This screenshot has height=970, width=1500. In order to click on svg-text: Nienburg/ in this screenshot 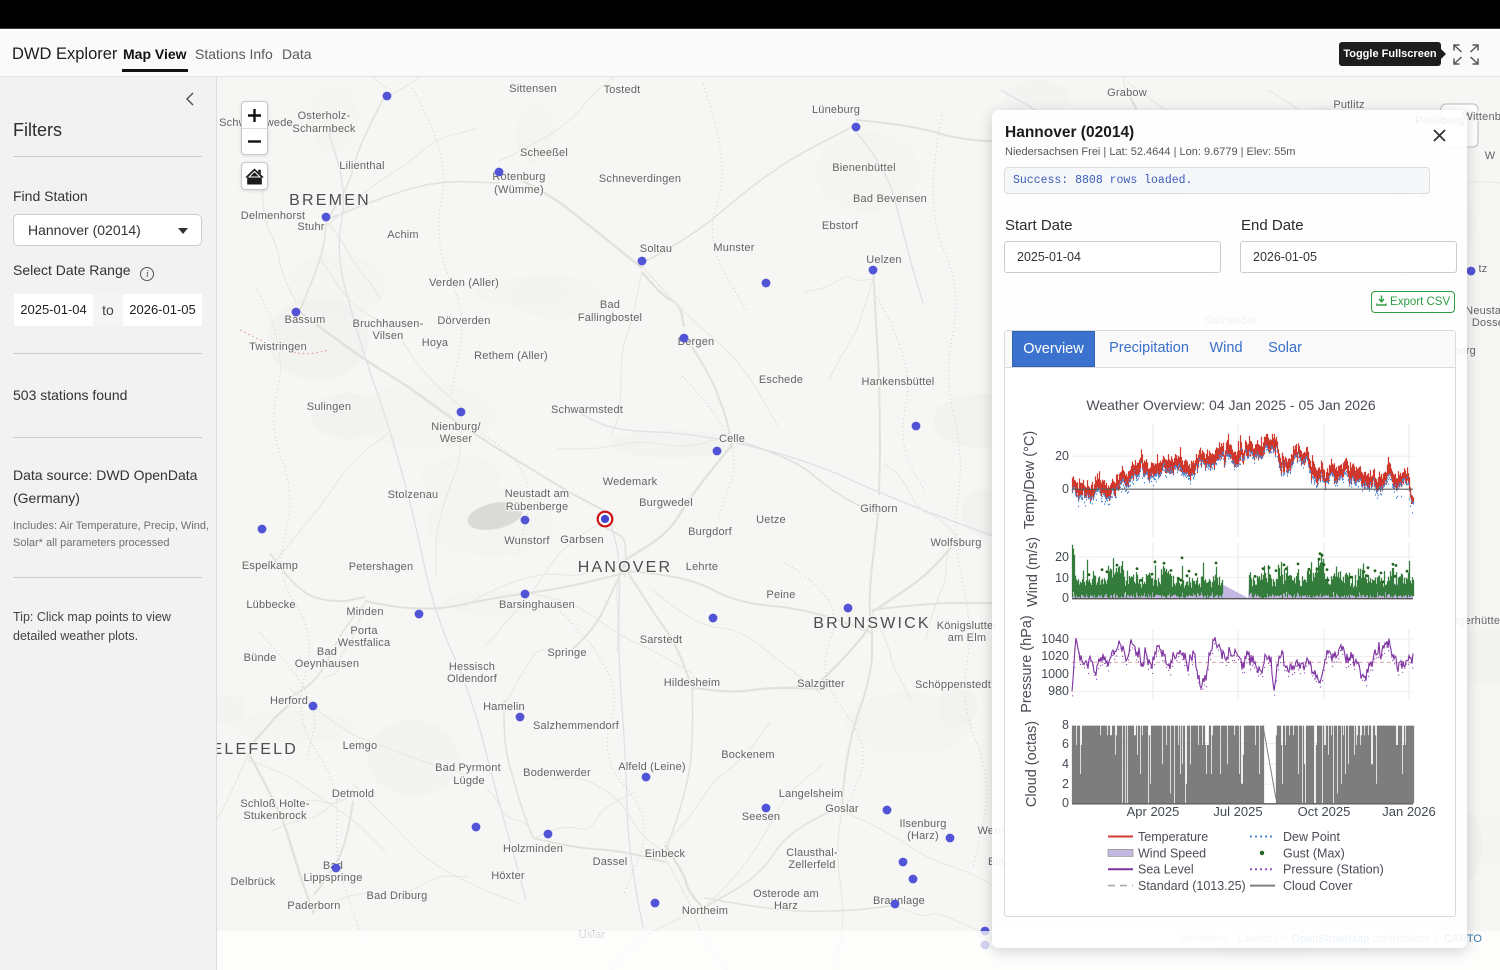, I will do `click(456, 427)`.